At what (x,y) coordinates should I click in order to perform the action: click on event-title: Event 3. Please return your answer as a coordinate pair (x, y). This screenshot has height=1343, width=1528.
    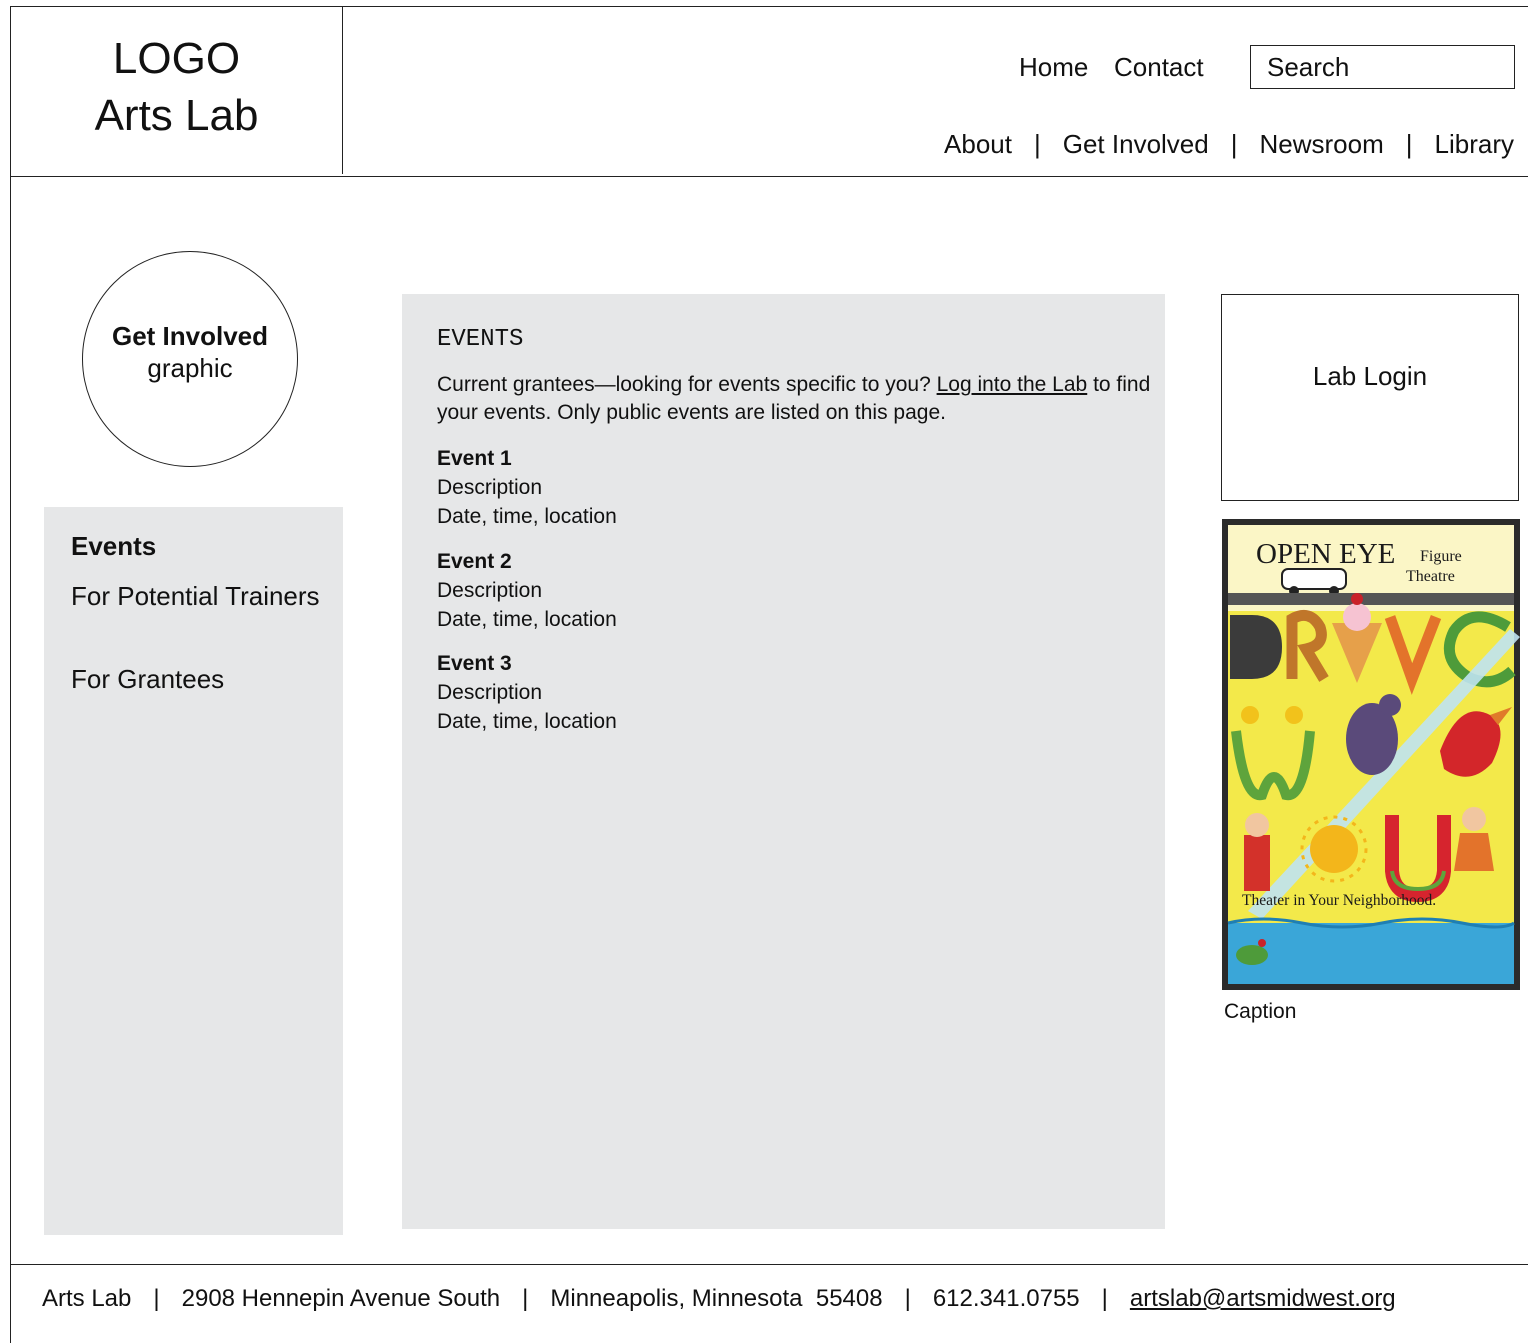
    Looking at the image, I should click on (687, 663).